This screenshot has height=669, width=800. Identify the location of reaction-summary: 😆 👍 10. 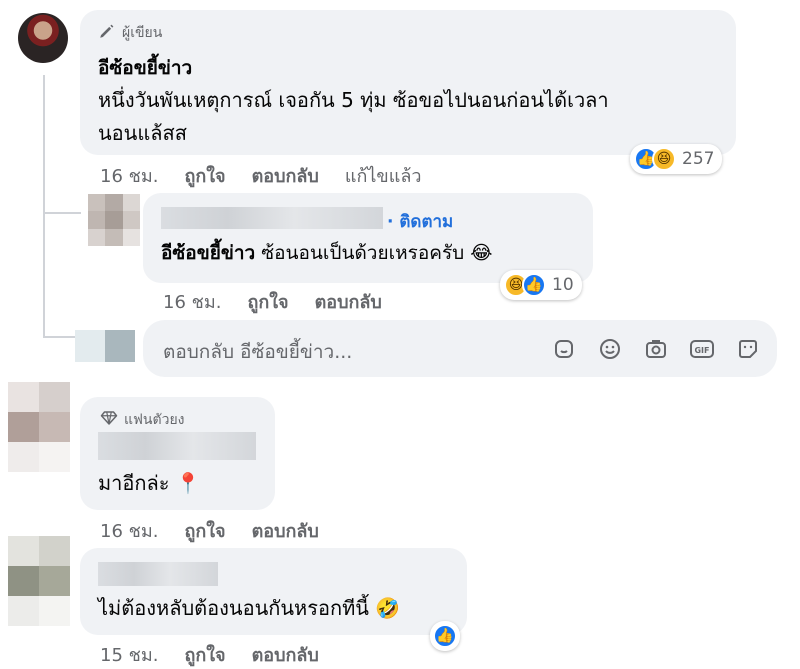
(541, 285).